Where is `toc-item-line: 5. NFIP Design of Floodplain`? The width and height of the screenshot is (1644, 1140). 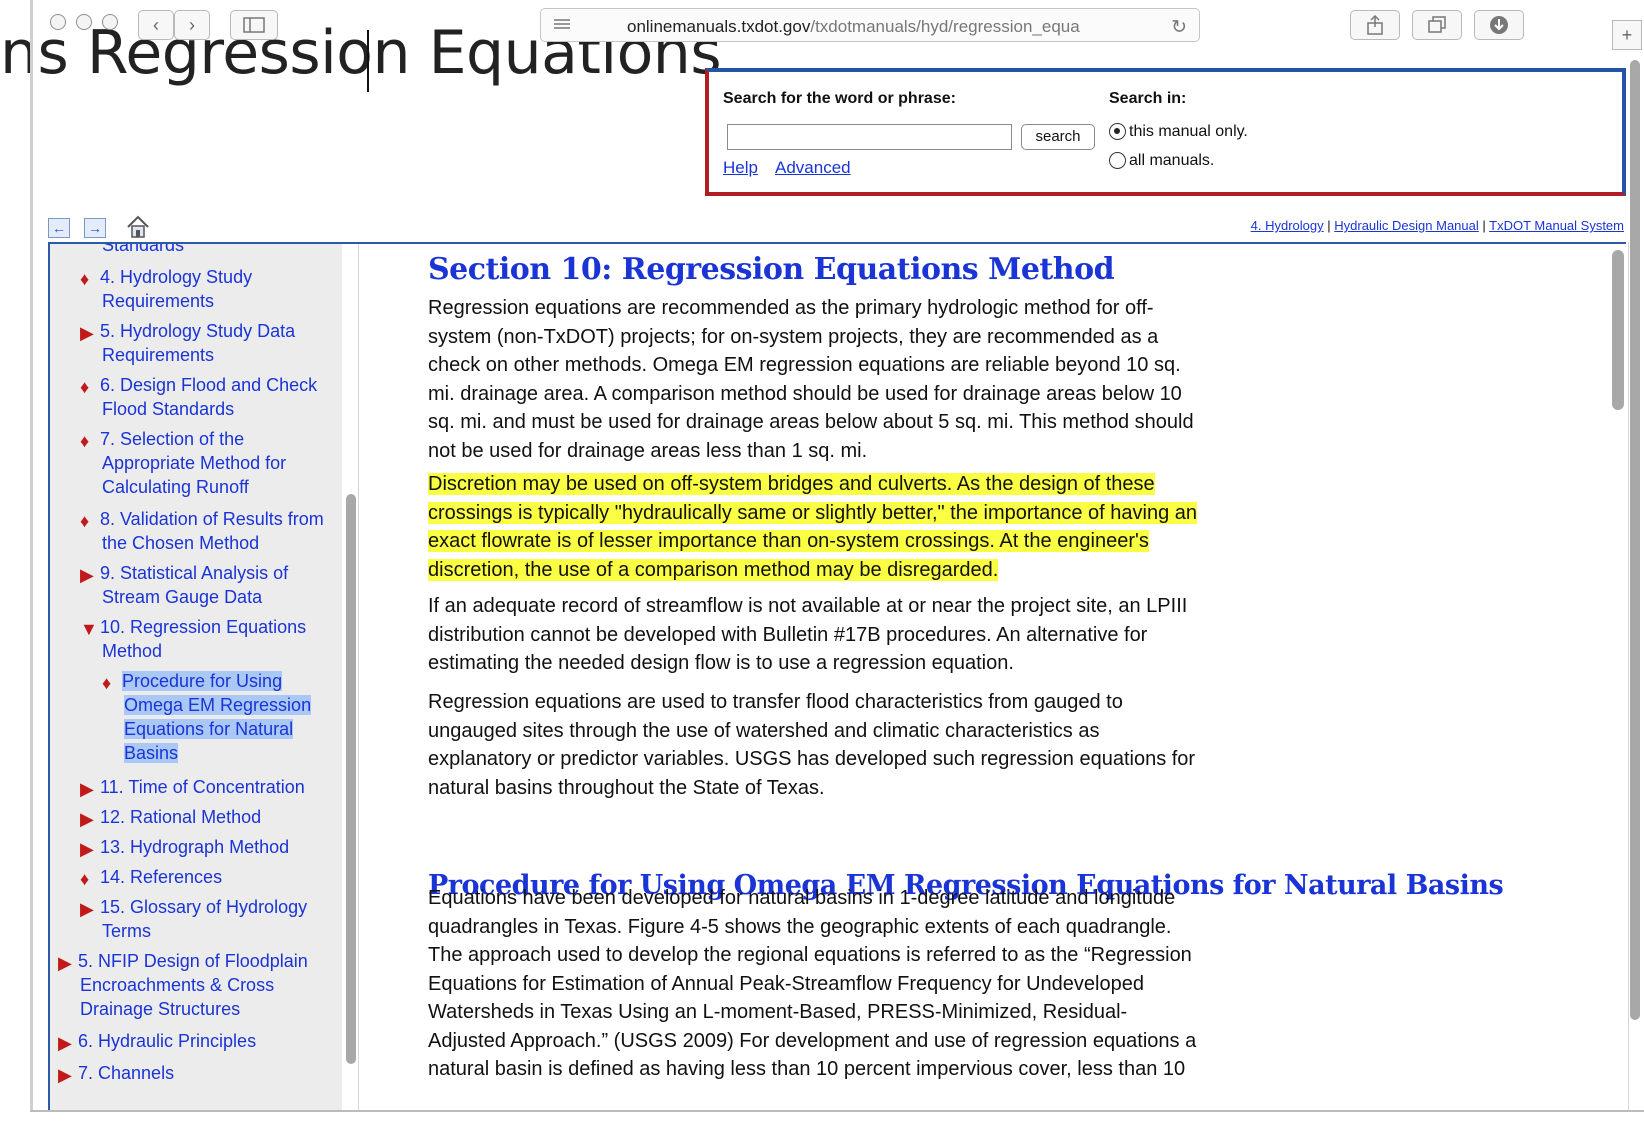 toc-item-line: 5. NFIP Design of Floodplain is located at coordinates (193, 961).